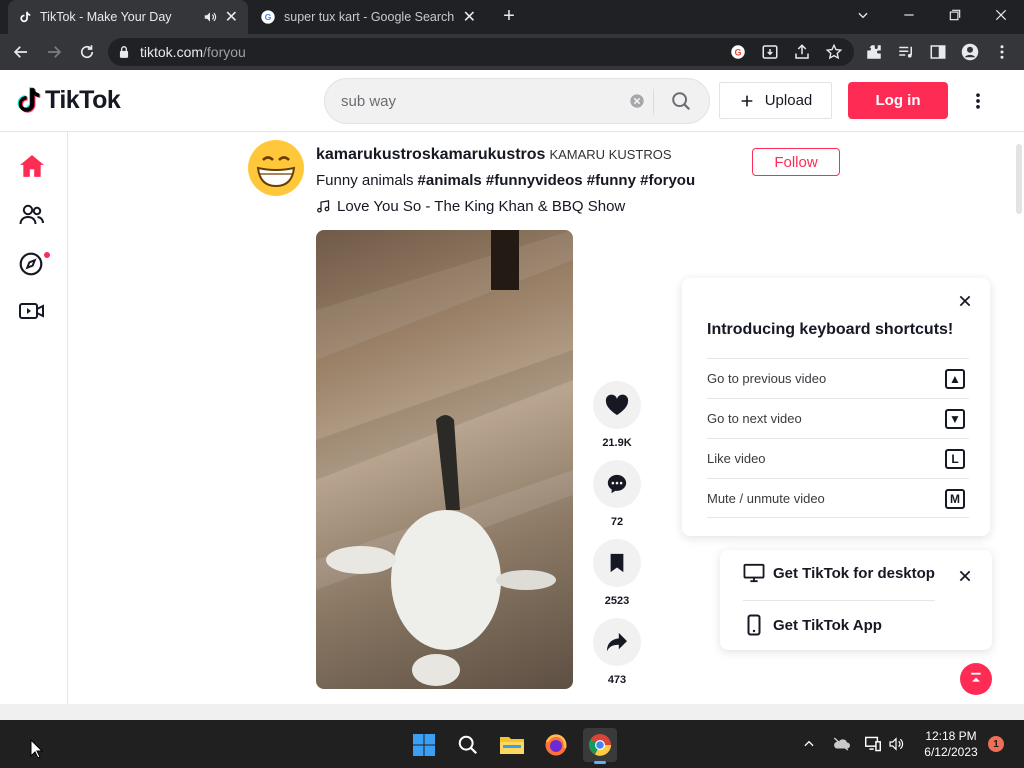 The height and width of the screenshot is (768, 1024). What do you see at coordinates (610, 154) in the screenshot?
I see `author-nickname: KAMARU KUSTROS` at bounding box center [610, 154].